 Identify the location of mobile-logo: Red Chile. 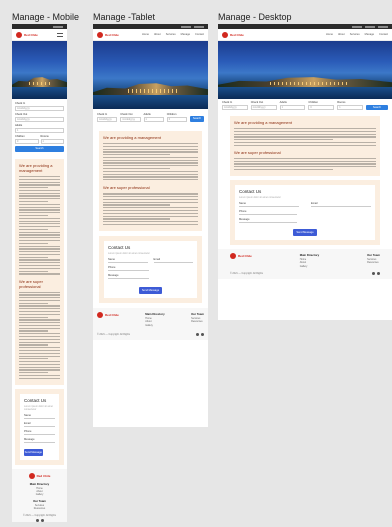
(27, 34).